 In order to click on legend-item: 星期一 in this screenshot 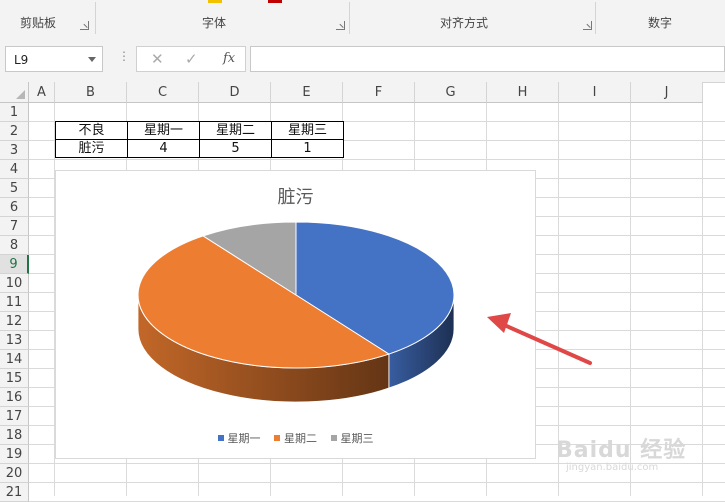, I will do `click(239, 438)`.